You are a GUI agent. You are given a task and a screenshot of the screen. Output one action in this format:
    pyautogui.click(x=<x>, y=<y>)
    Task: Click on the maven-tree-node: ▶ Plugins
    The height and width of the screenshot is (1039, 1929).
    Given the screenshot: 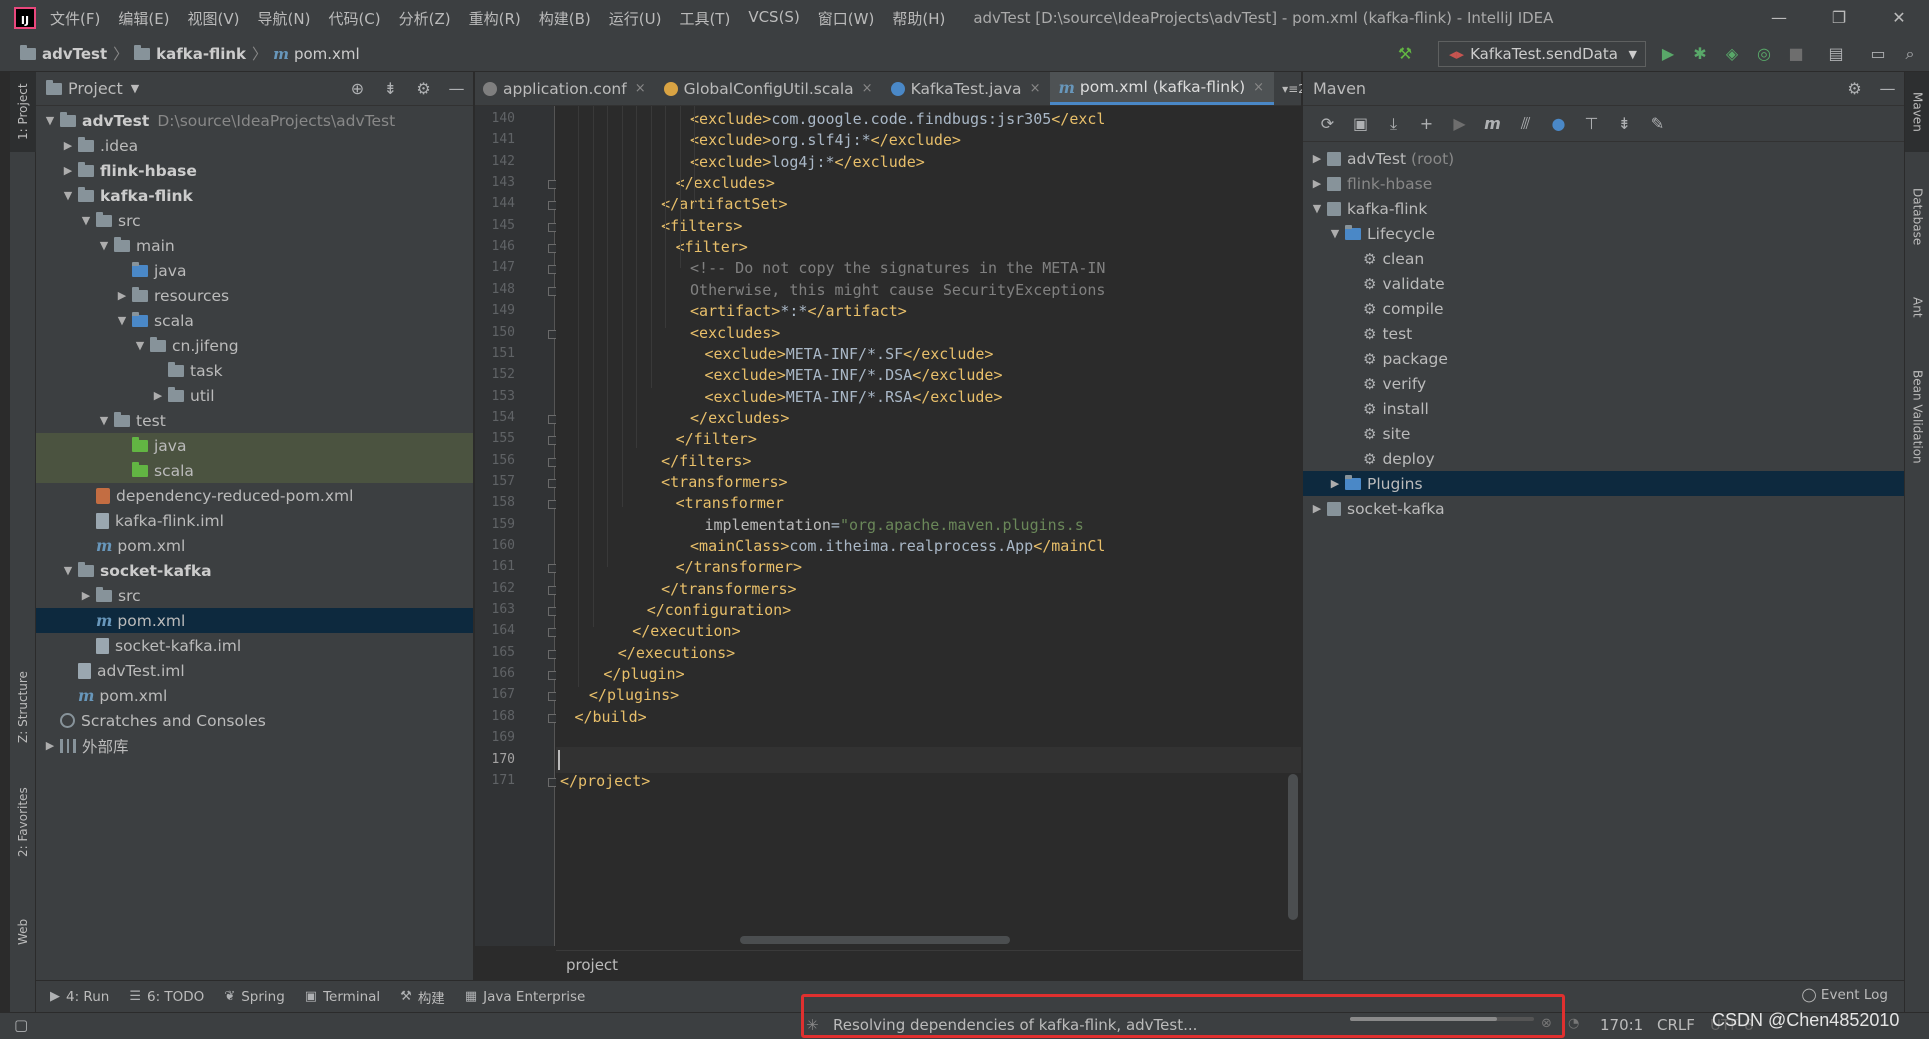 What is the action you would take?
    pyautogui.click(x=1603, y=483)
    